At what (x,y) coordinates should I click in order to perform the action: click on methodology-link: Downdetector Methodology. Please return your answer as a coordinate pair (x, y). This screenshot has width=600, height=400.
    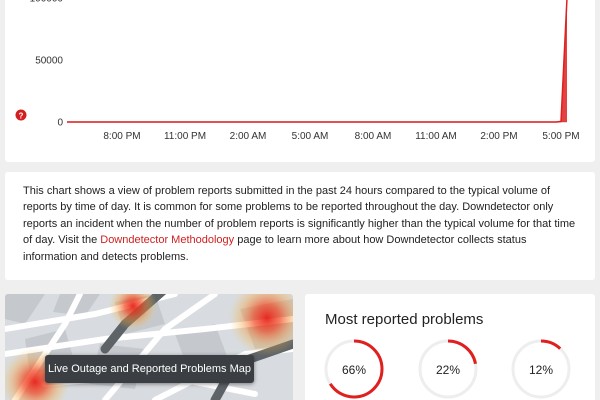
    Looking at the image, I should click on (167, 240).